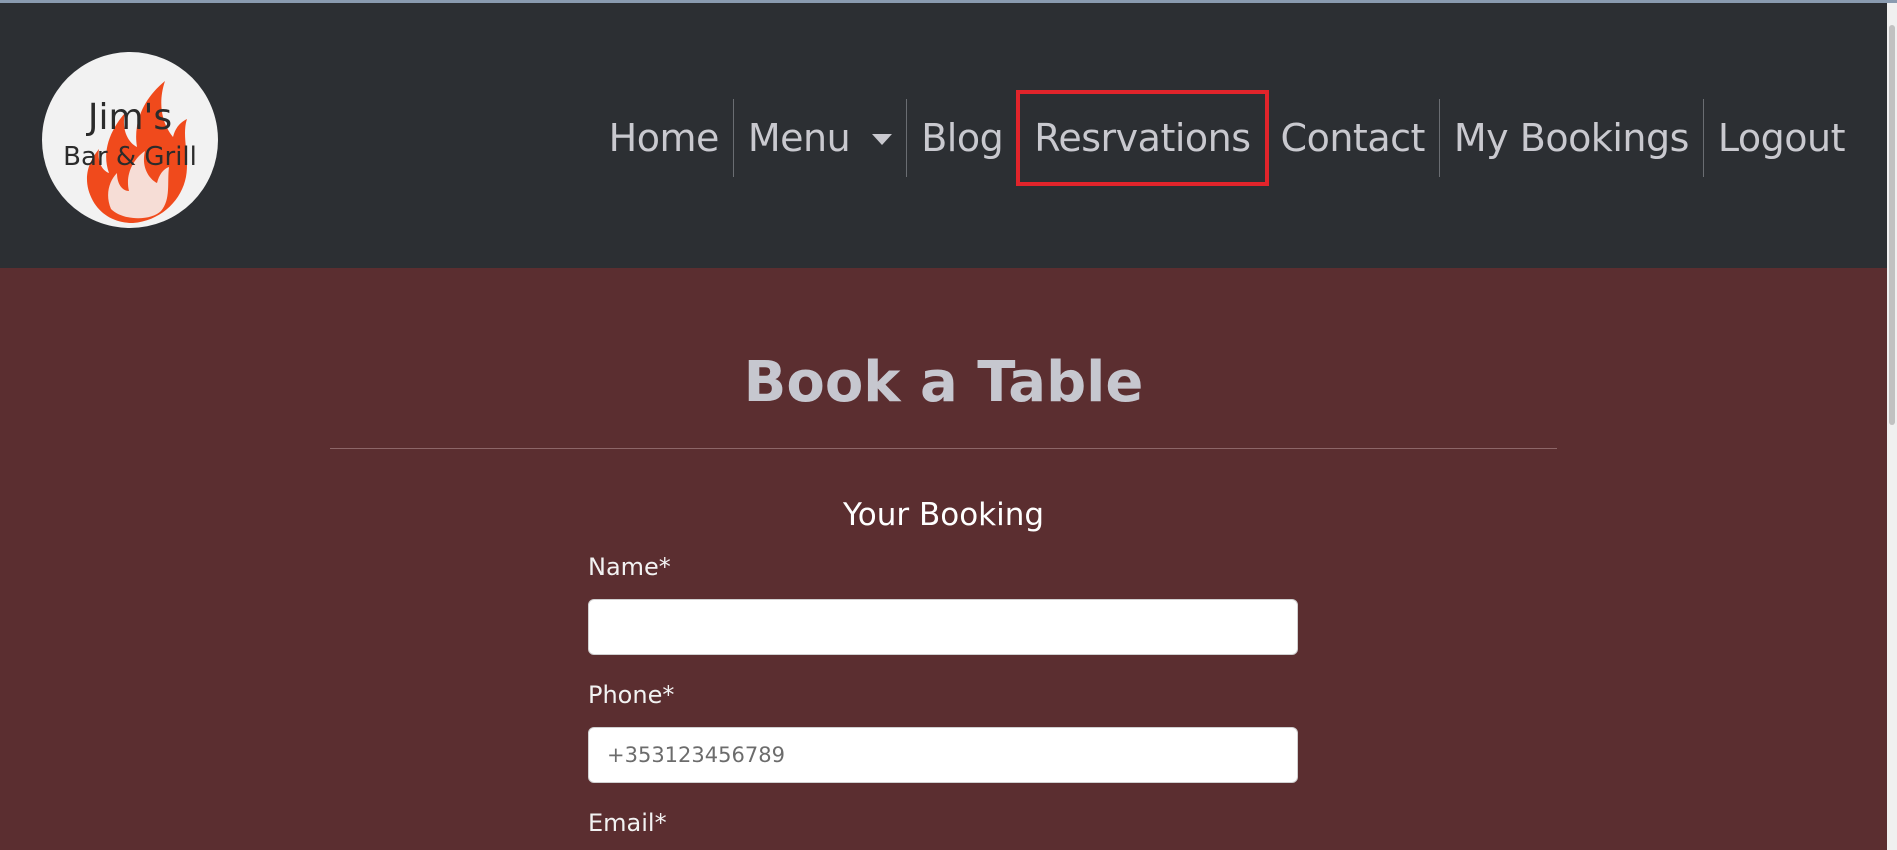 This screenshot has height=850, width=1897. What do you see at coordinates (1018, 138) in the screenshot?
I see `nav-divider` at bounding box center [1018, 138].